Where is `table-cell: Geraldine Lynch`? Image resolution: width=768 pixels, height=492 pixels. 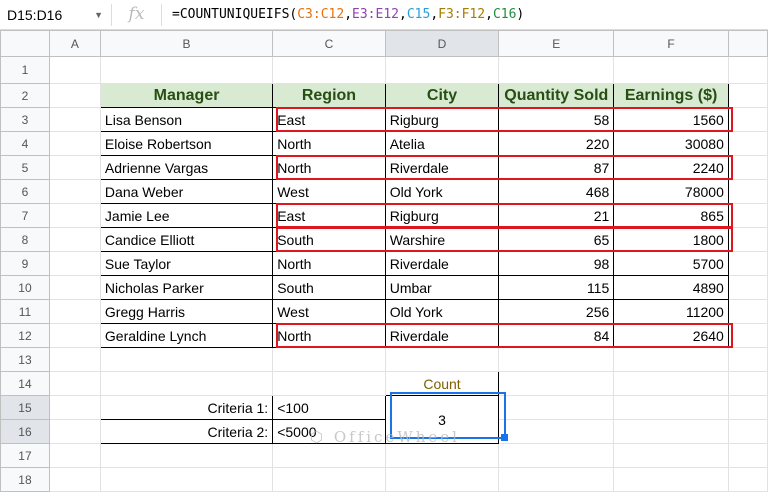
table-cell: Geraldine Lynch is located at coordinates (186, 335).